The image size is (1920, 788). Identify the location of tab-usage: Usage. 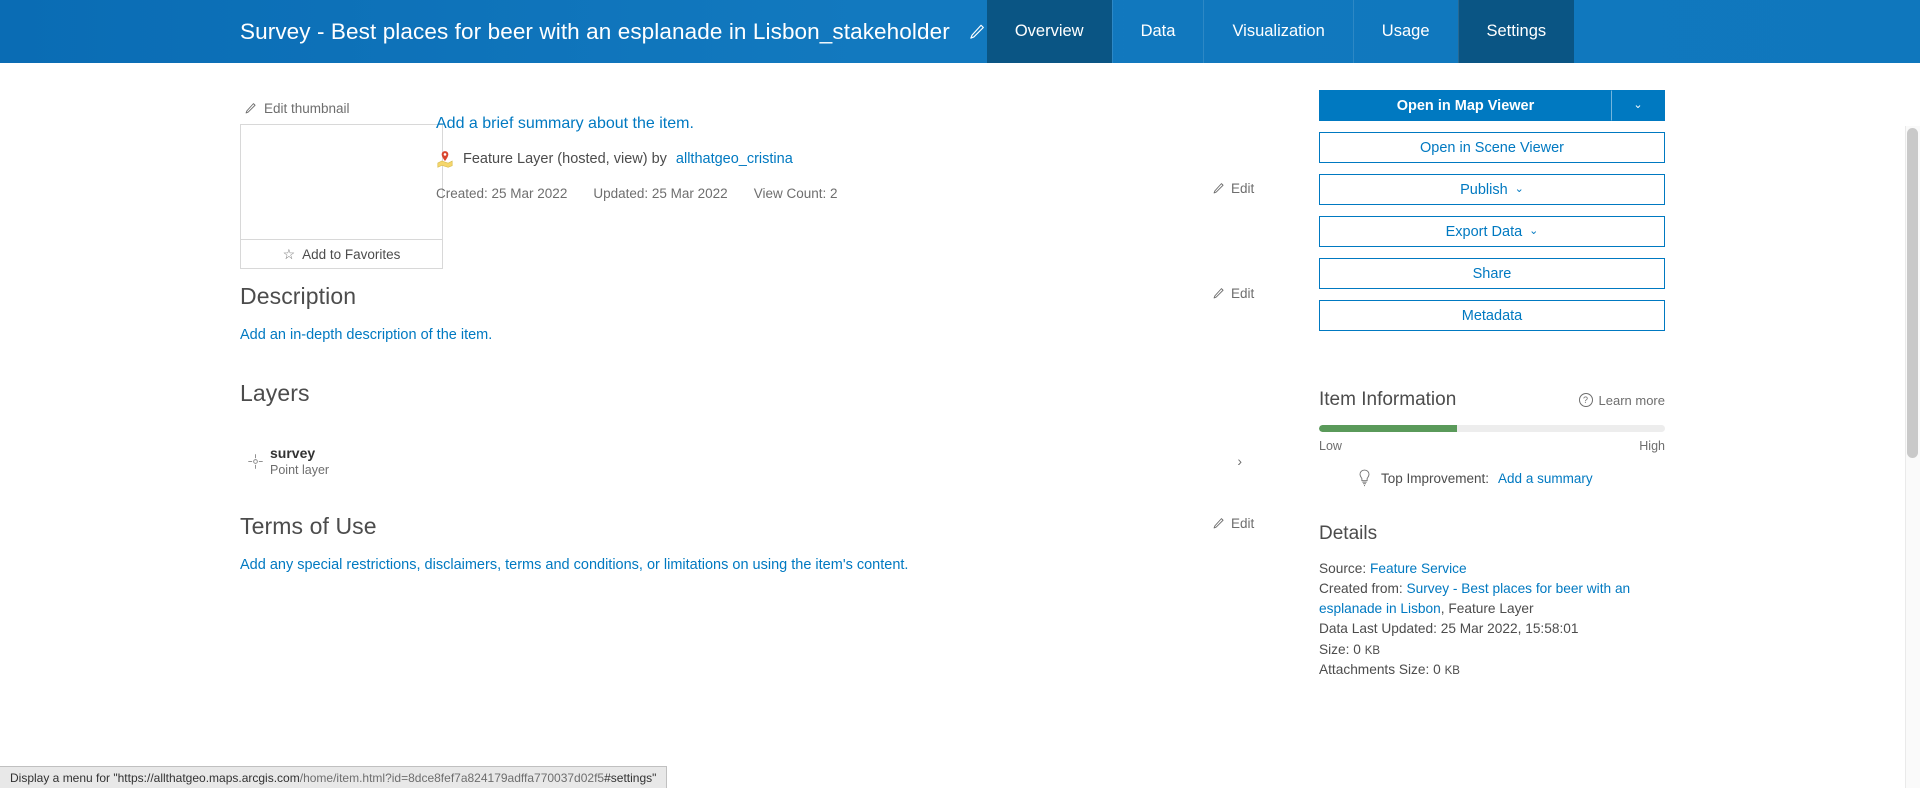
(1405, 31).